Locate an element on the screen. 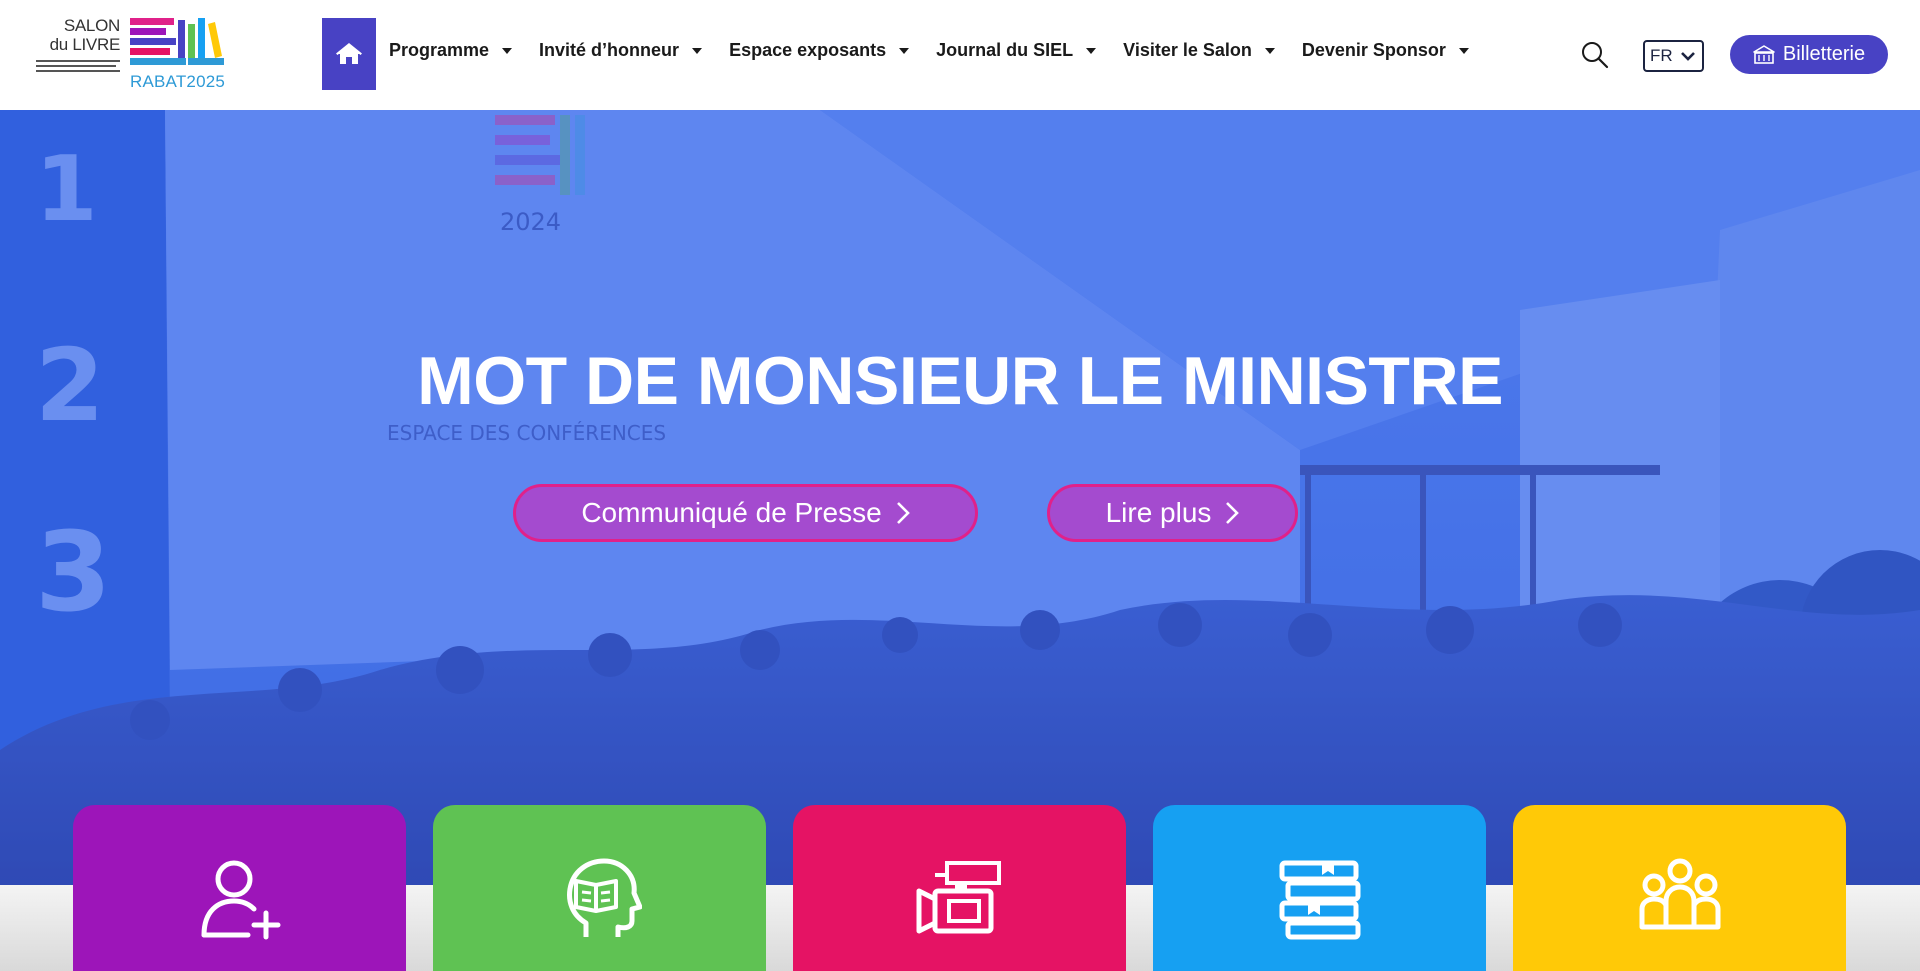 The width and height of the screenshot is (1920, 971). search-icon is located at coordinates (1595, 55).